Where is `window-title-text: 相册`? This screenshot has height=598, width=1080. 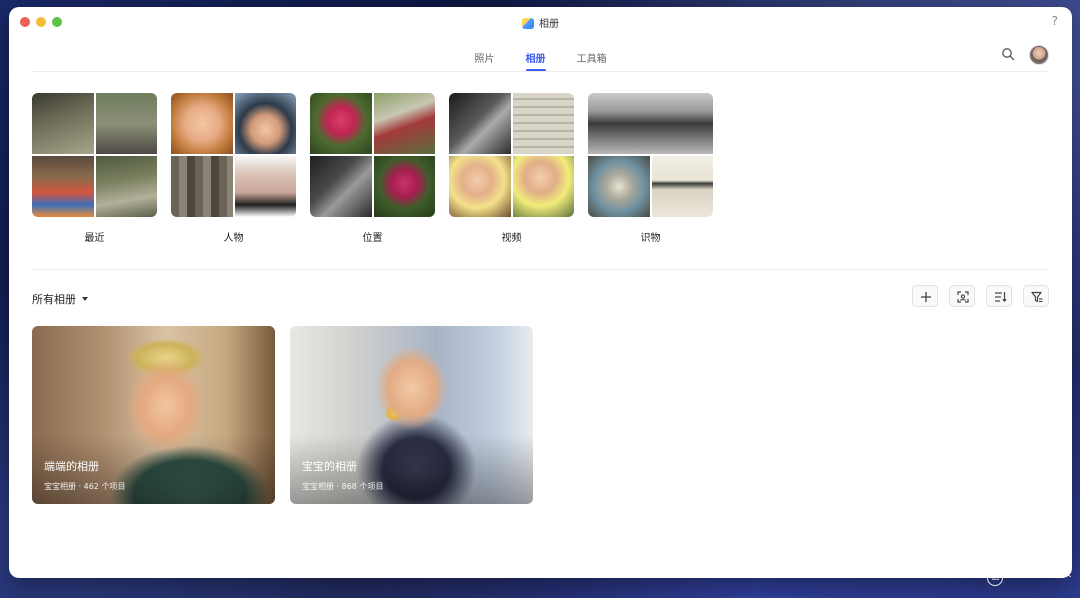
window-title-text: 相册 is located at coordinates (549, 24).